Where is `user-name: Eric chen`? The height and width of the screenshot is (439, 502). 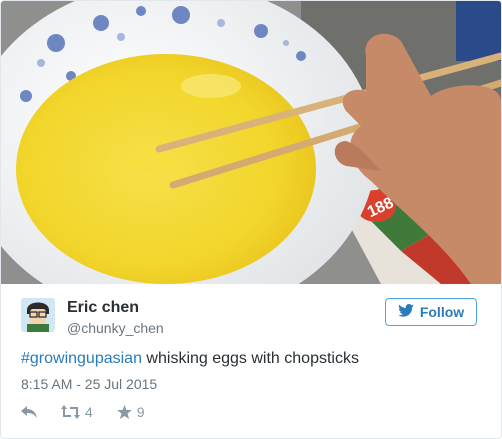
user-name: Eric chen is located at coordinates (103, 308).